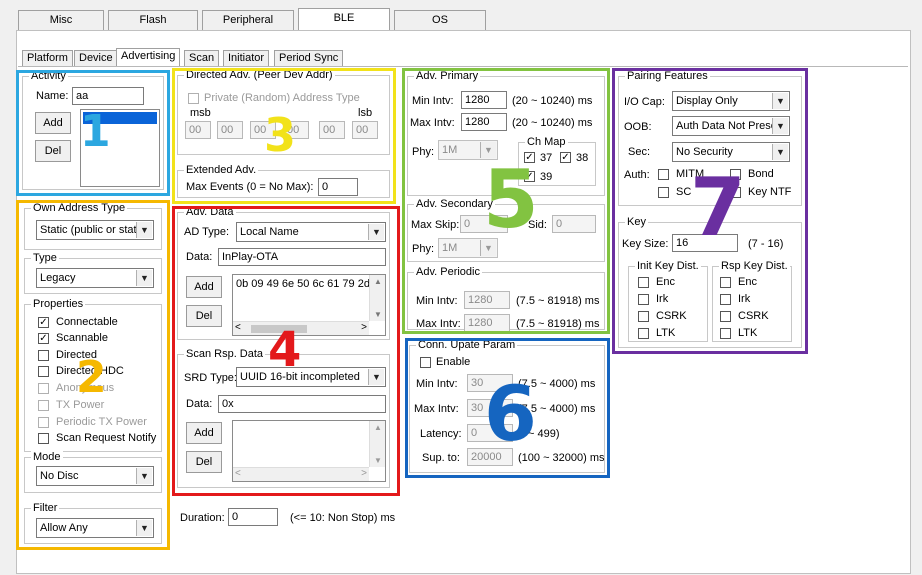 The image size is (922, 575). What do you see at coordinates (95, 476) in the screenshot?
I see `mode-select: No Disc ▼` at bounding box center [95, 476].